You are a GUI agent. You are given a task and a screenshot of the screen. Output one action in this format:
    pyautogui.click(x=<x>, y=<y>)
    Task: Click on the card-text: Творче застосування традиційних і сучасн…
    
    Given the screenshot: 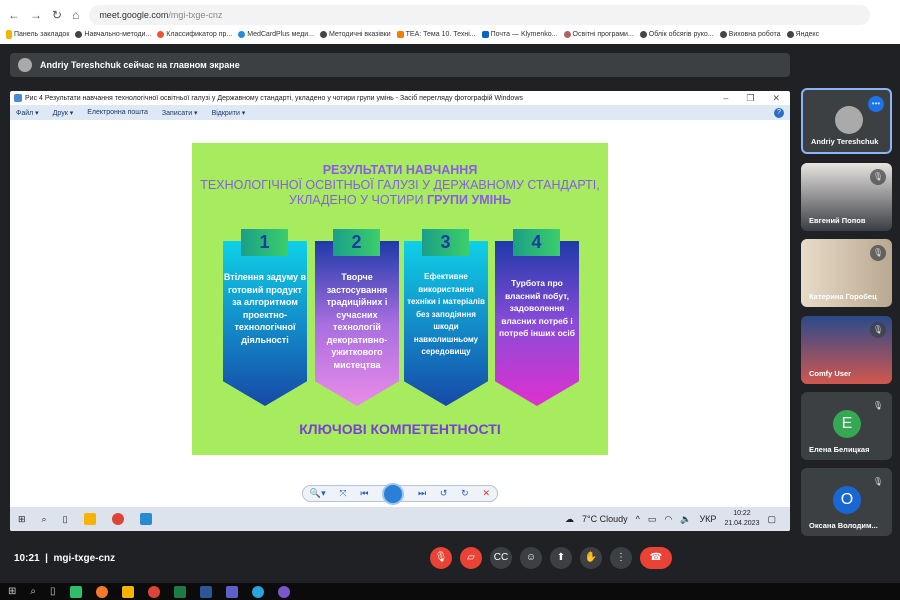 What is the action you would take?
    pyautogui.click(x=357, y=321)
    